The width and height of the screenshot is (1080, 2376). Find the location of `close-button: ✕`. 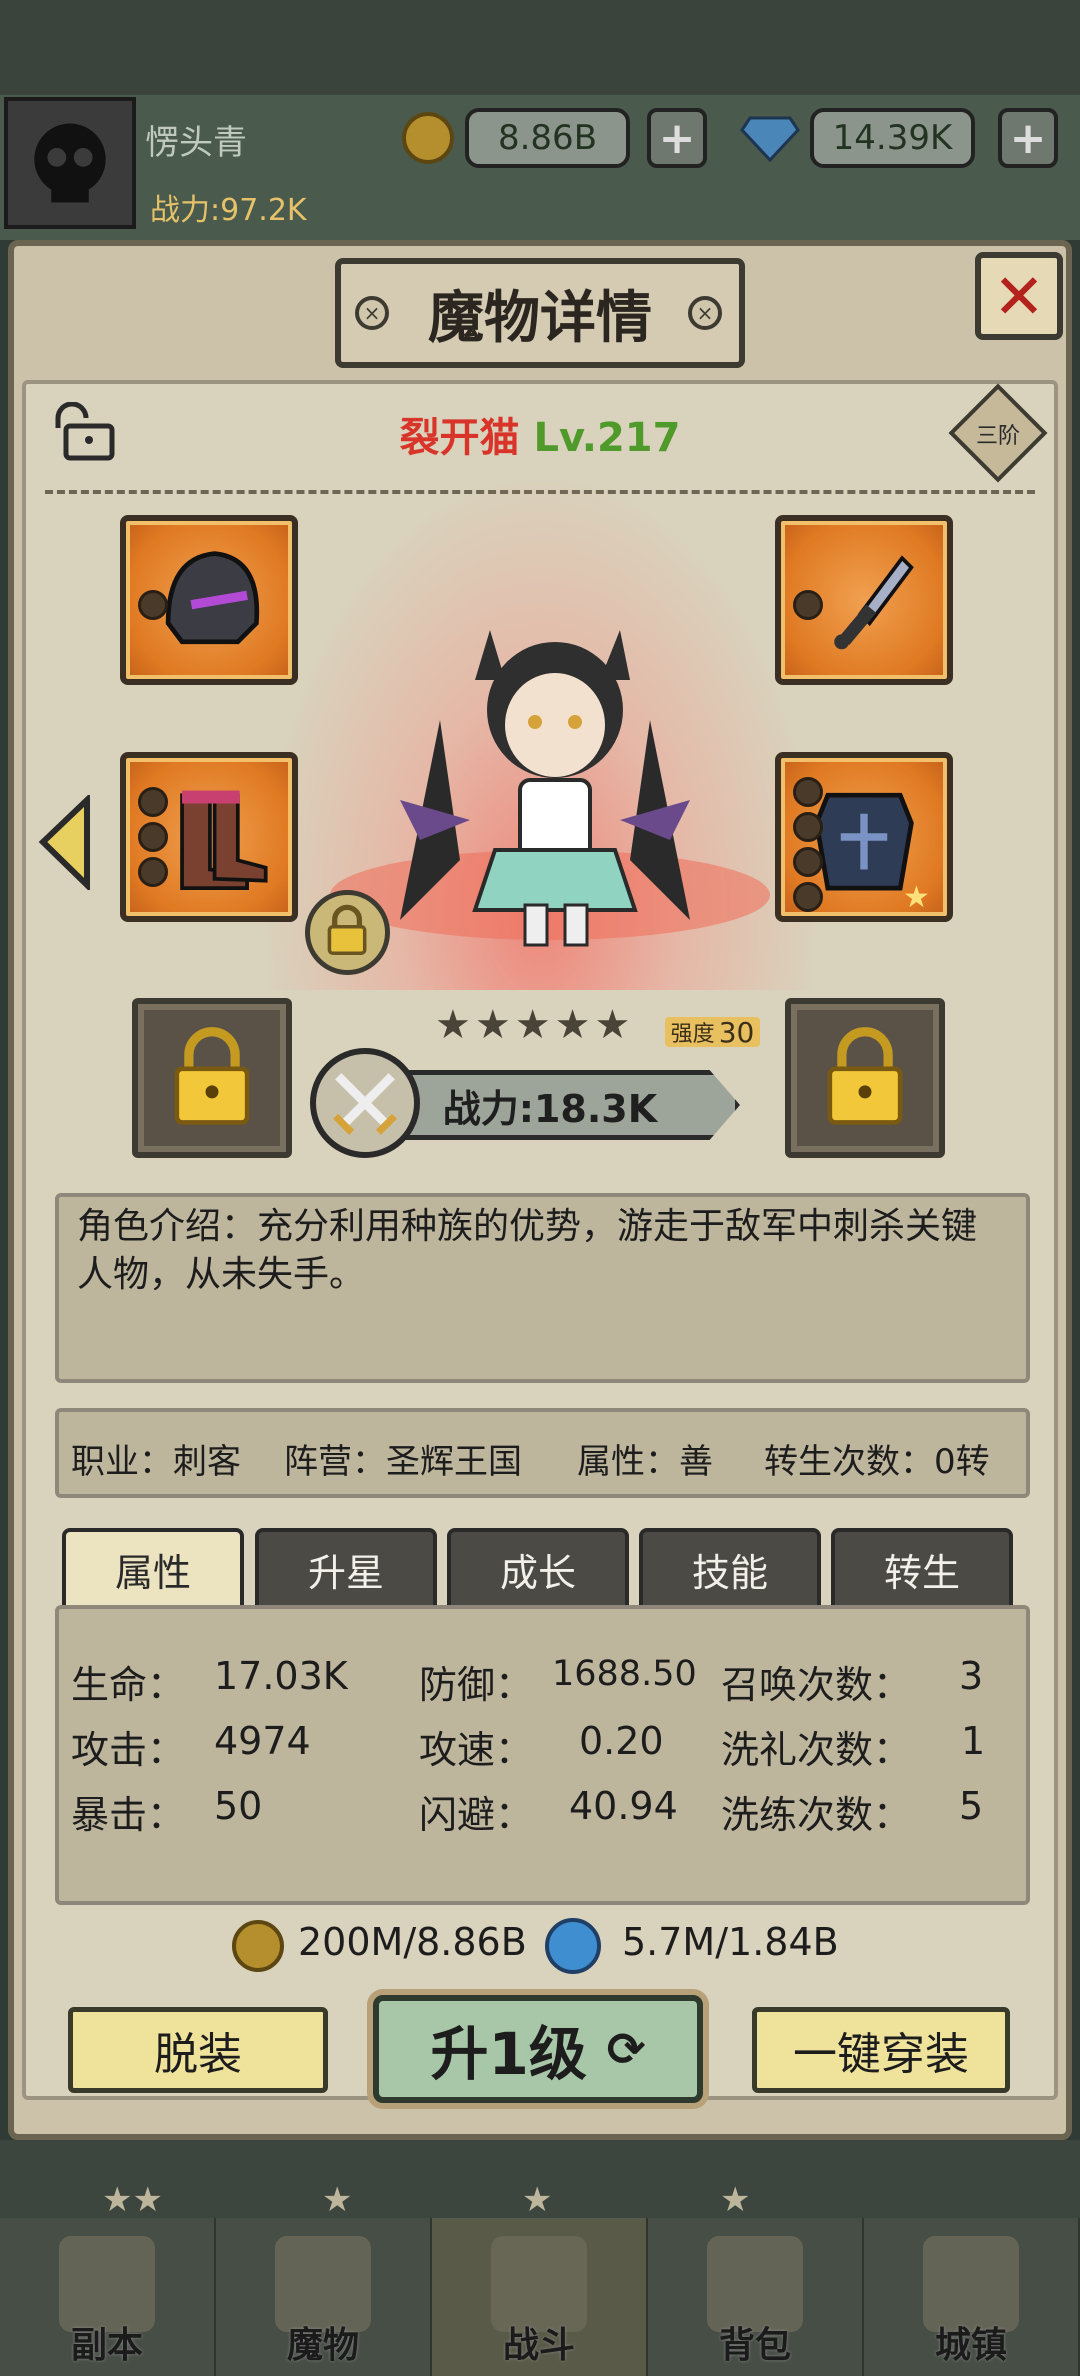

close-button: ✕ is located at coordinates (1019, 296).